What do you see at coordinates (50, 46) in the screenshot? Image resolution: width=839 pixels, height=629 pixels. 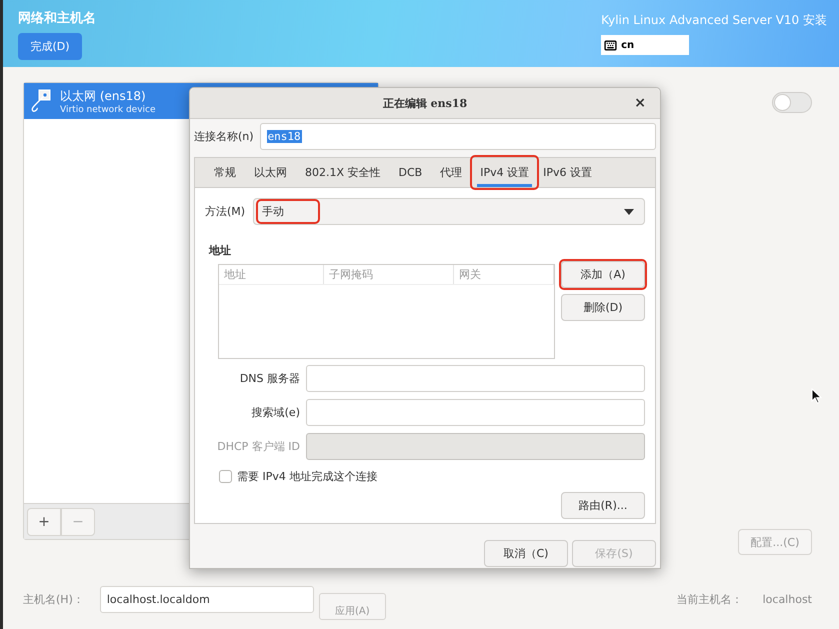 I see `done-button: 完成(D)` at bounding box center [50, 46].